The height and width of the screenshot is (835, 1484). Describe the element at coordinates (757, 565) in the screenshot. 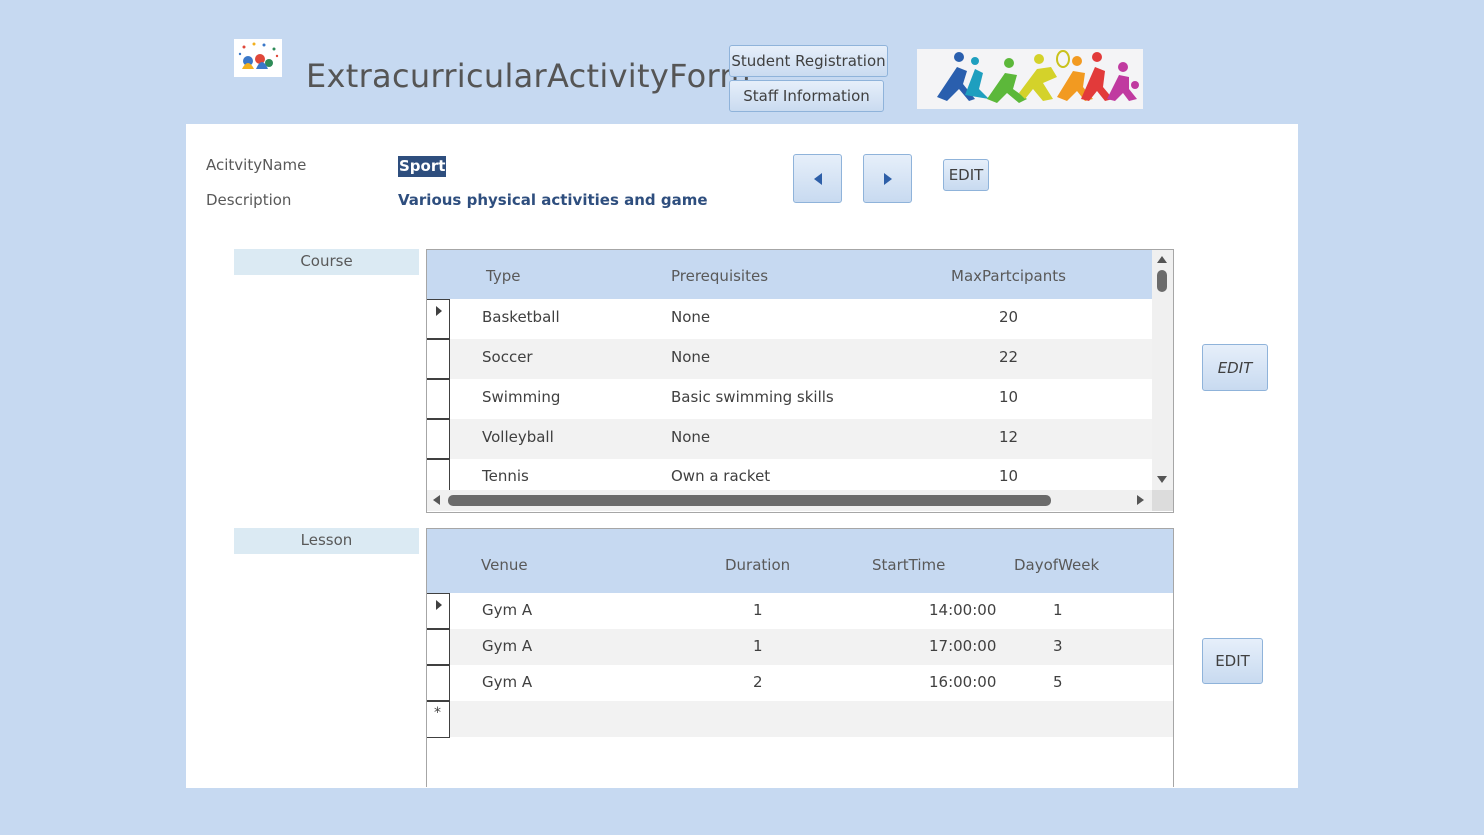

I see `column-header-duration: Duration` at that location.